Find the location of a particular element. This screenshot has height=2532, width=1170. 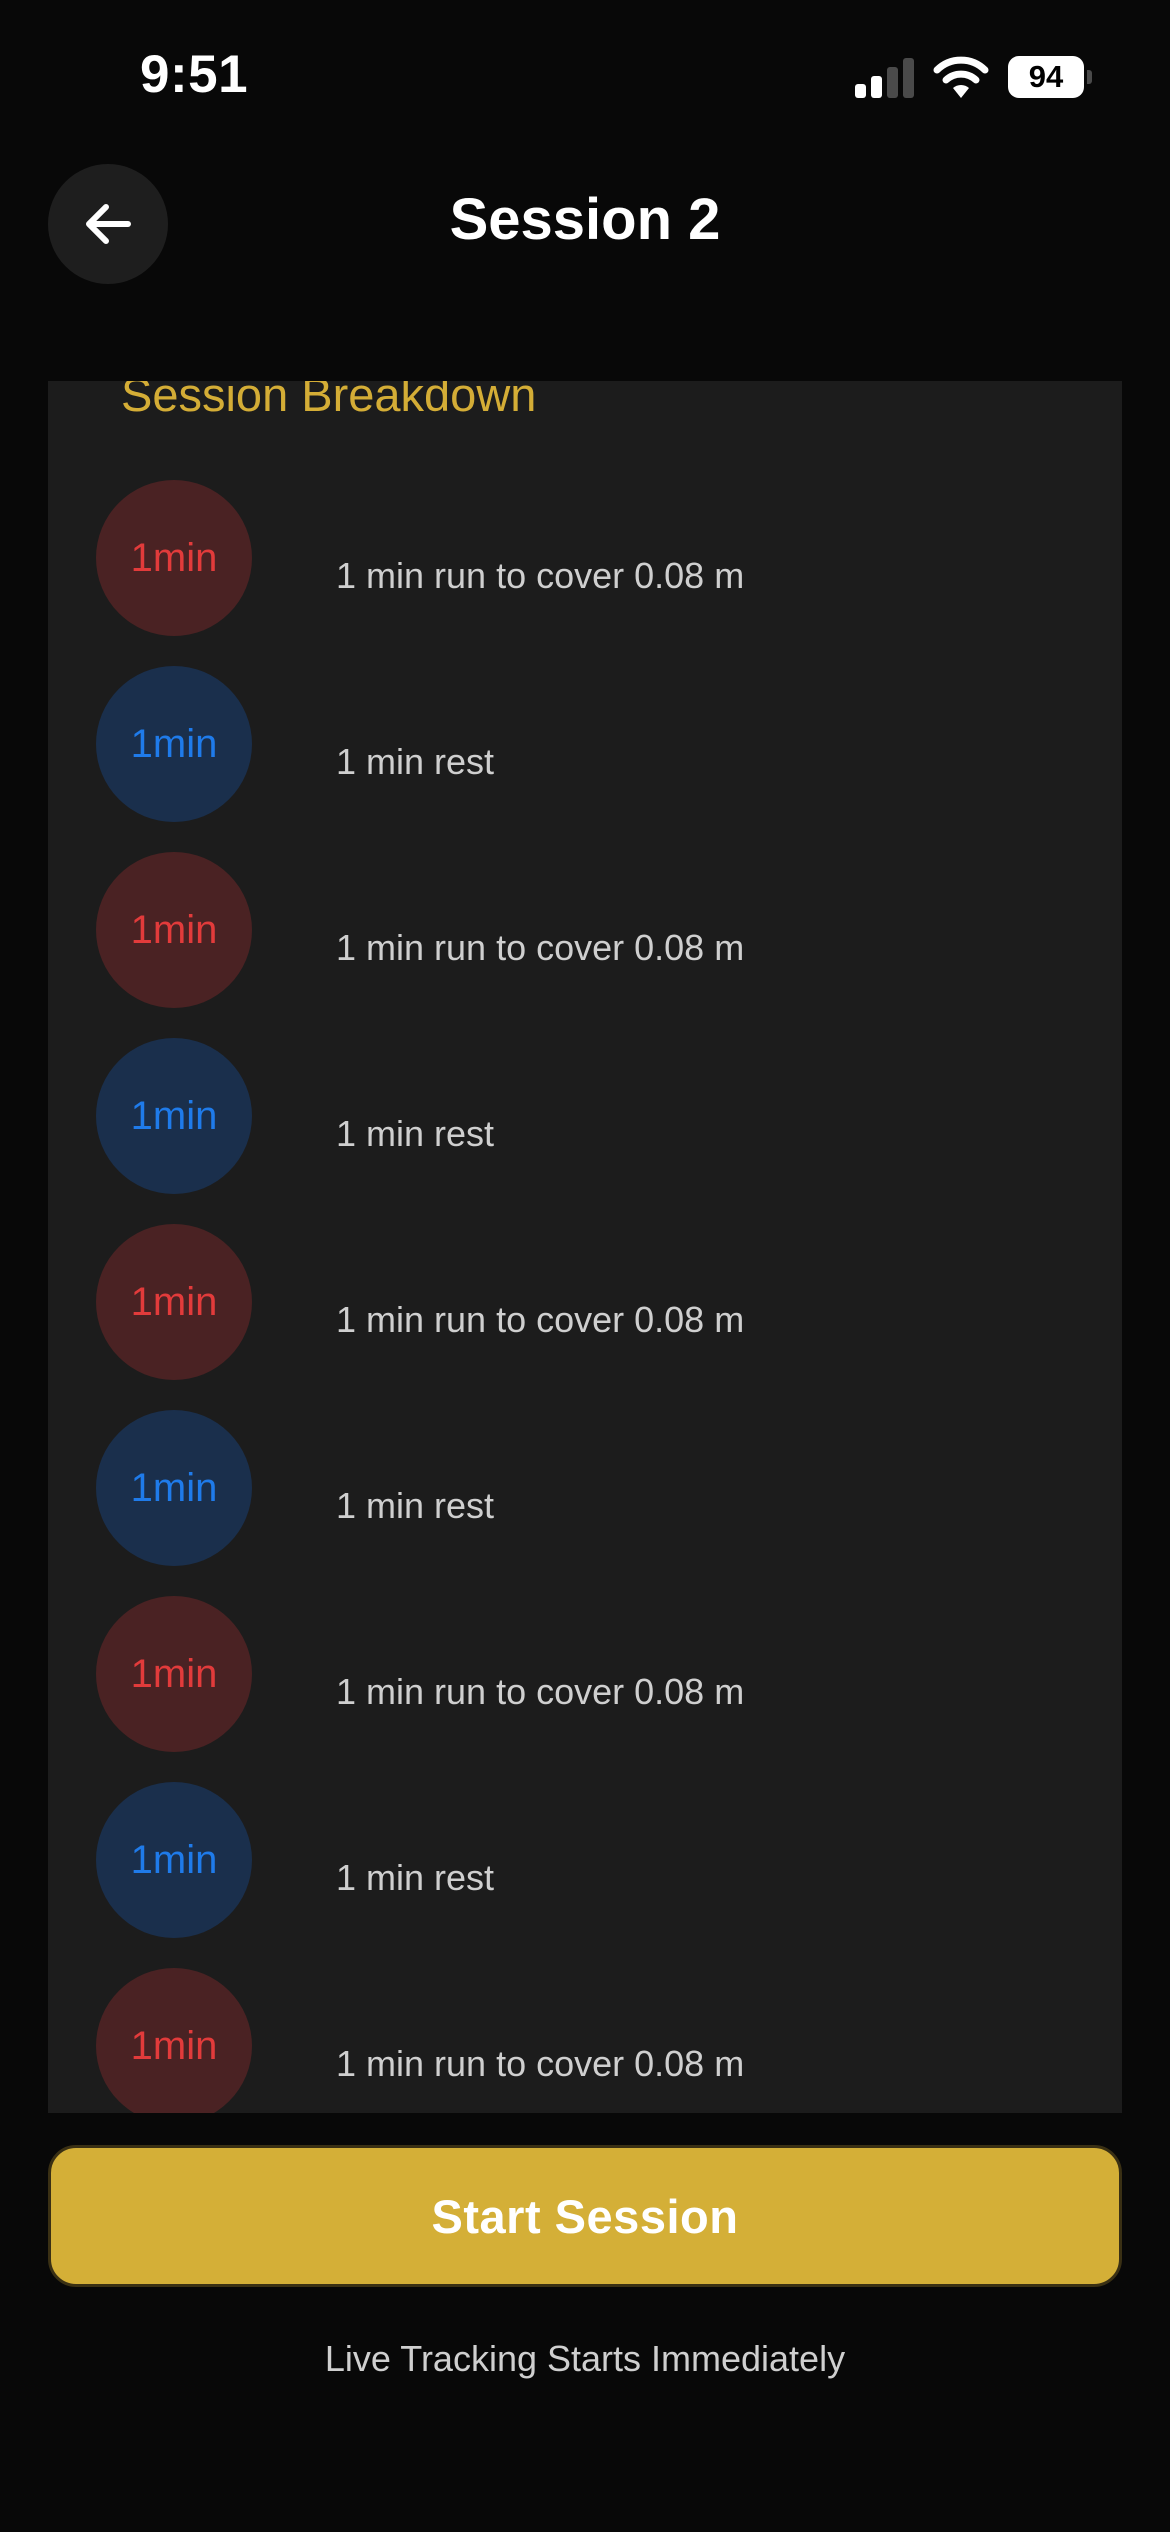

start-session-button: Start Session is located at coordinates (585, 2216).